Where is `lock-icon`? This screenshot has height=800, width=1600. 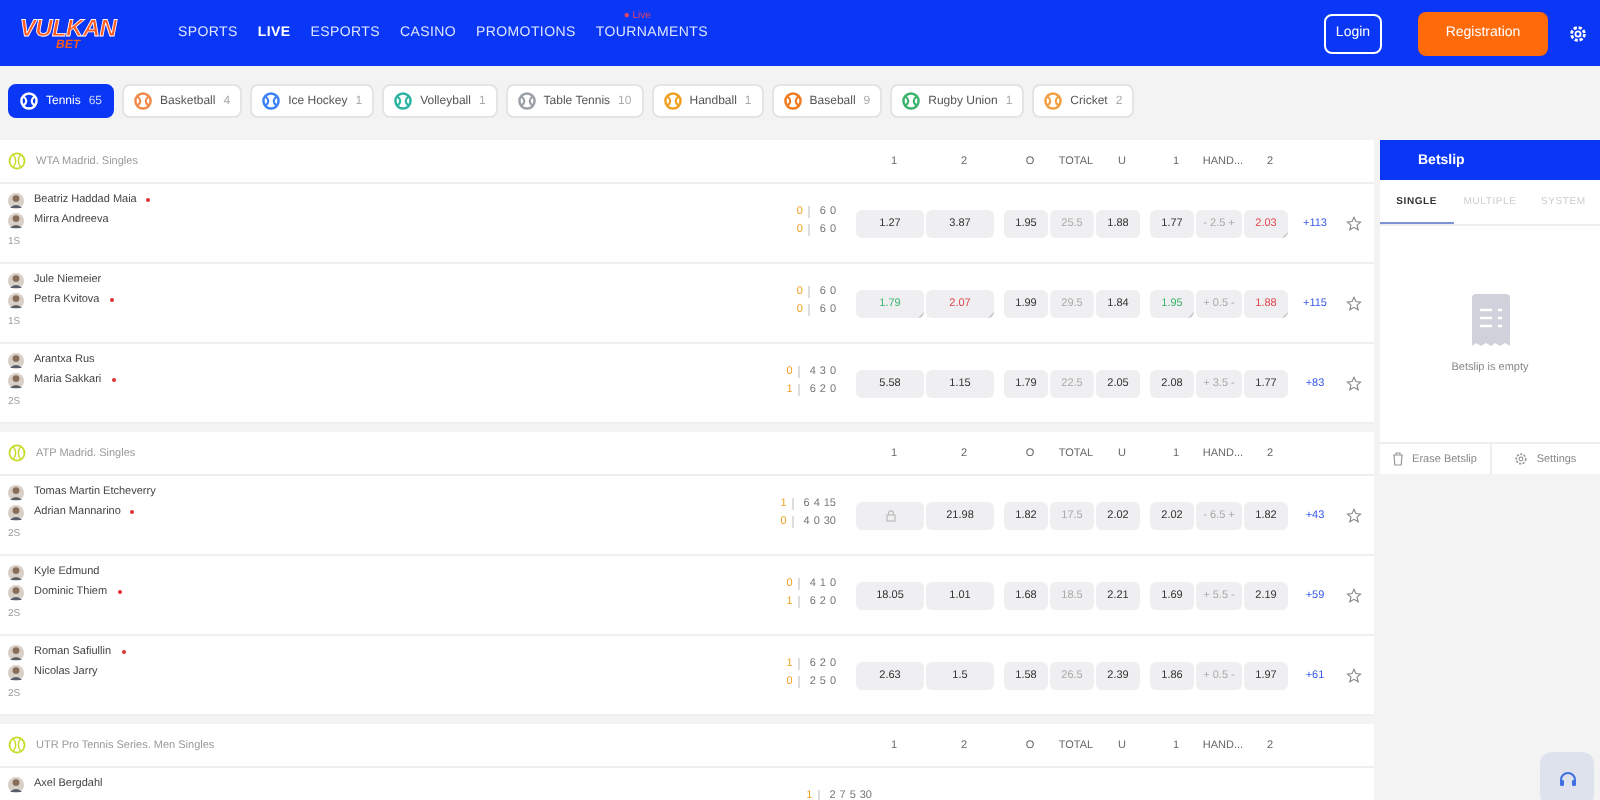 lock-icon is located at coordinates (890, 515).